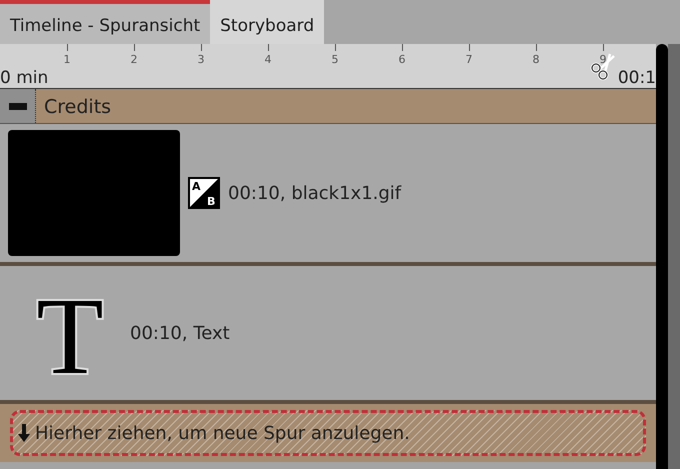  Describe the element at coordinates (603, 60) in the screenshot. I see `tick-label: 9` at that location.